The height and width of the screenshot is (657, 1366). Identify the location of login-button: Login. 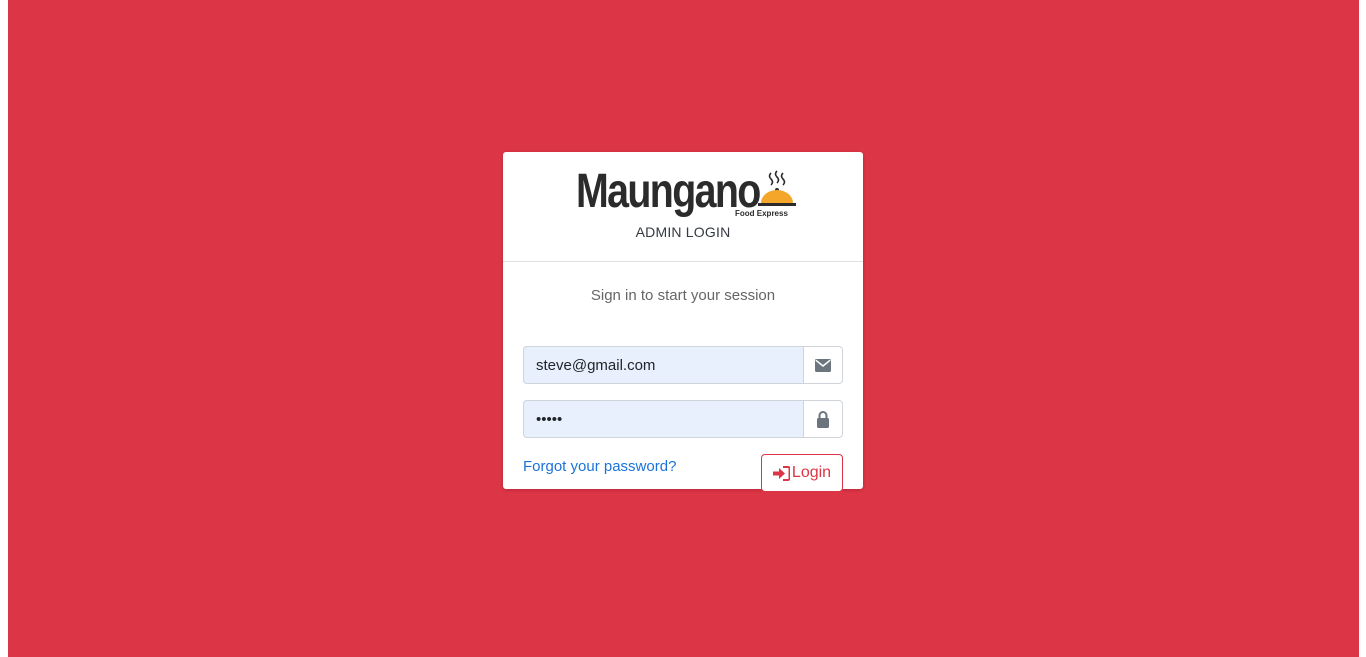
(802, 473).